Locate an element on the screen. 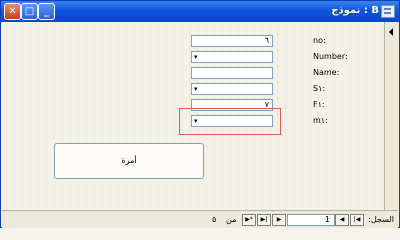 This screenshot has width=400, height=240. form-app-icon is located at coordinates (388, 11).